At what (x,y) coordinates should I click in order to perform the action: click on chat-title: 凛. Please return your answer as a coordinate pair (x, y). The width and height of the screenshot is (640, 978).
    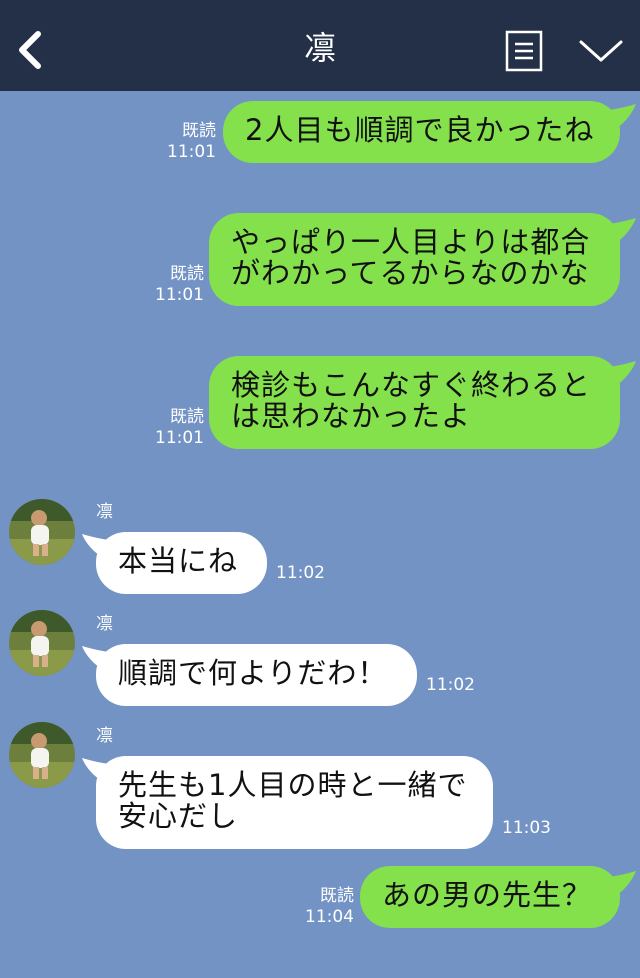
    Looking at the image, I should click on (319, 48).